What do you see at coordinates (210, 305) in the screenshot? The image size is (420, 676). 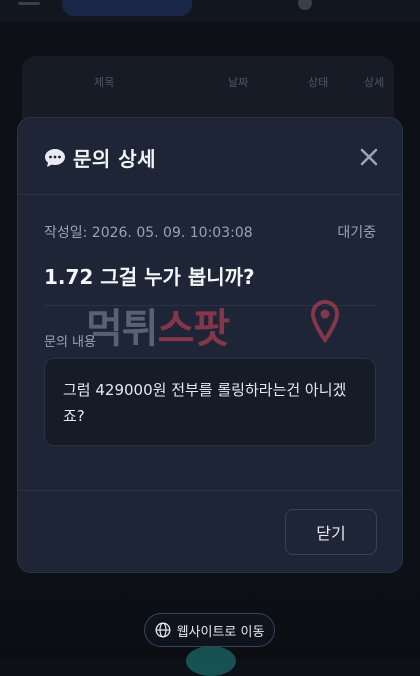 I see `divider` at bounding box center [210, 305].